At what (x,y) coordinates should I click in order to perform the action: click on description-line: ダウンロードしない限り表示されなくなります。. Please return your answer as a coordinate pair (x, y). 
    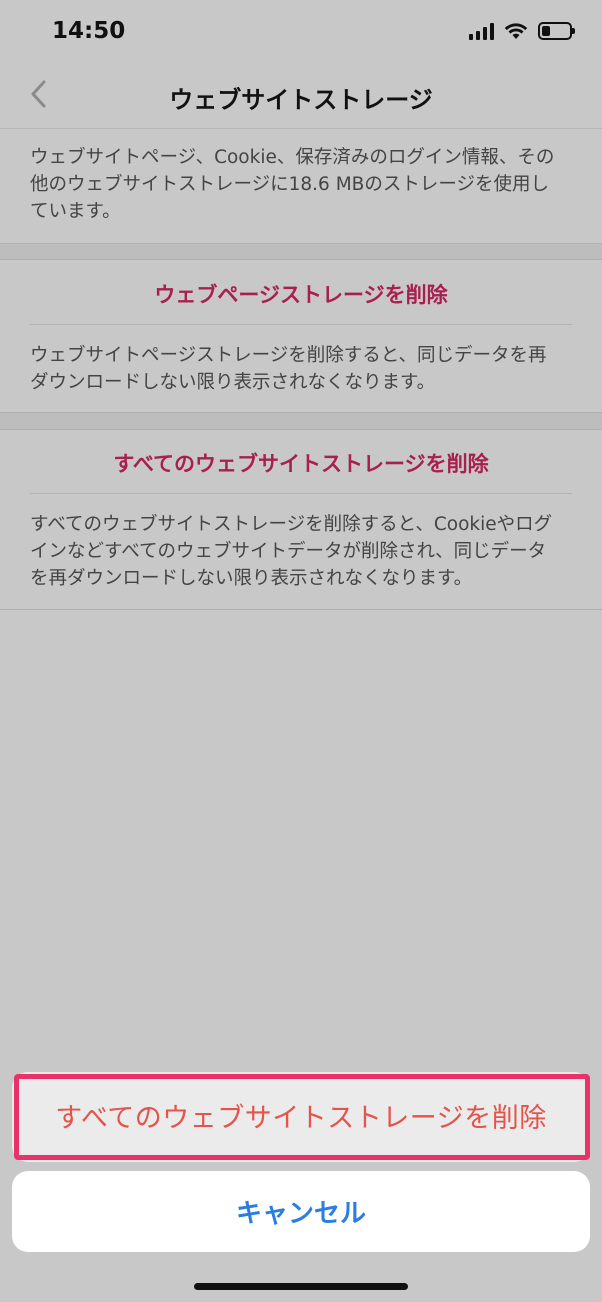
    Looking at the image, I should click on (233, 382).